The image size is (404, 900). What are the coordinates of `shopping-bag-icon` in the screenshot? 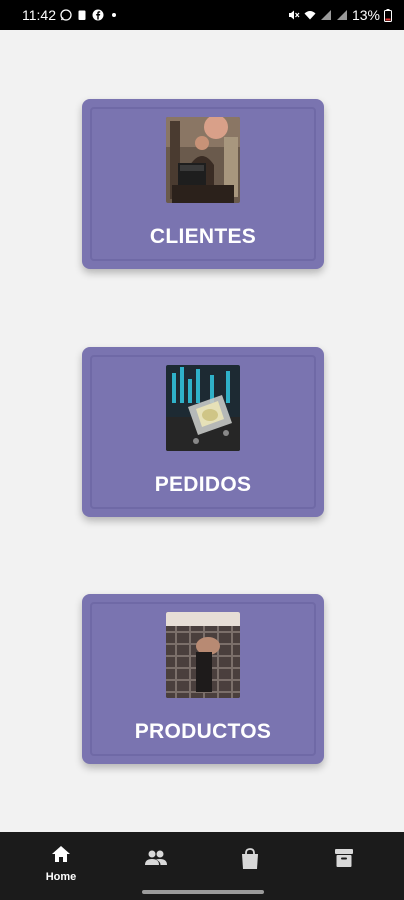 It's located at (250, 858).